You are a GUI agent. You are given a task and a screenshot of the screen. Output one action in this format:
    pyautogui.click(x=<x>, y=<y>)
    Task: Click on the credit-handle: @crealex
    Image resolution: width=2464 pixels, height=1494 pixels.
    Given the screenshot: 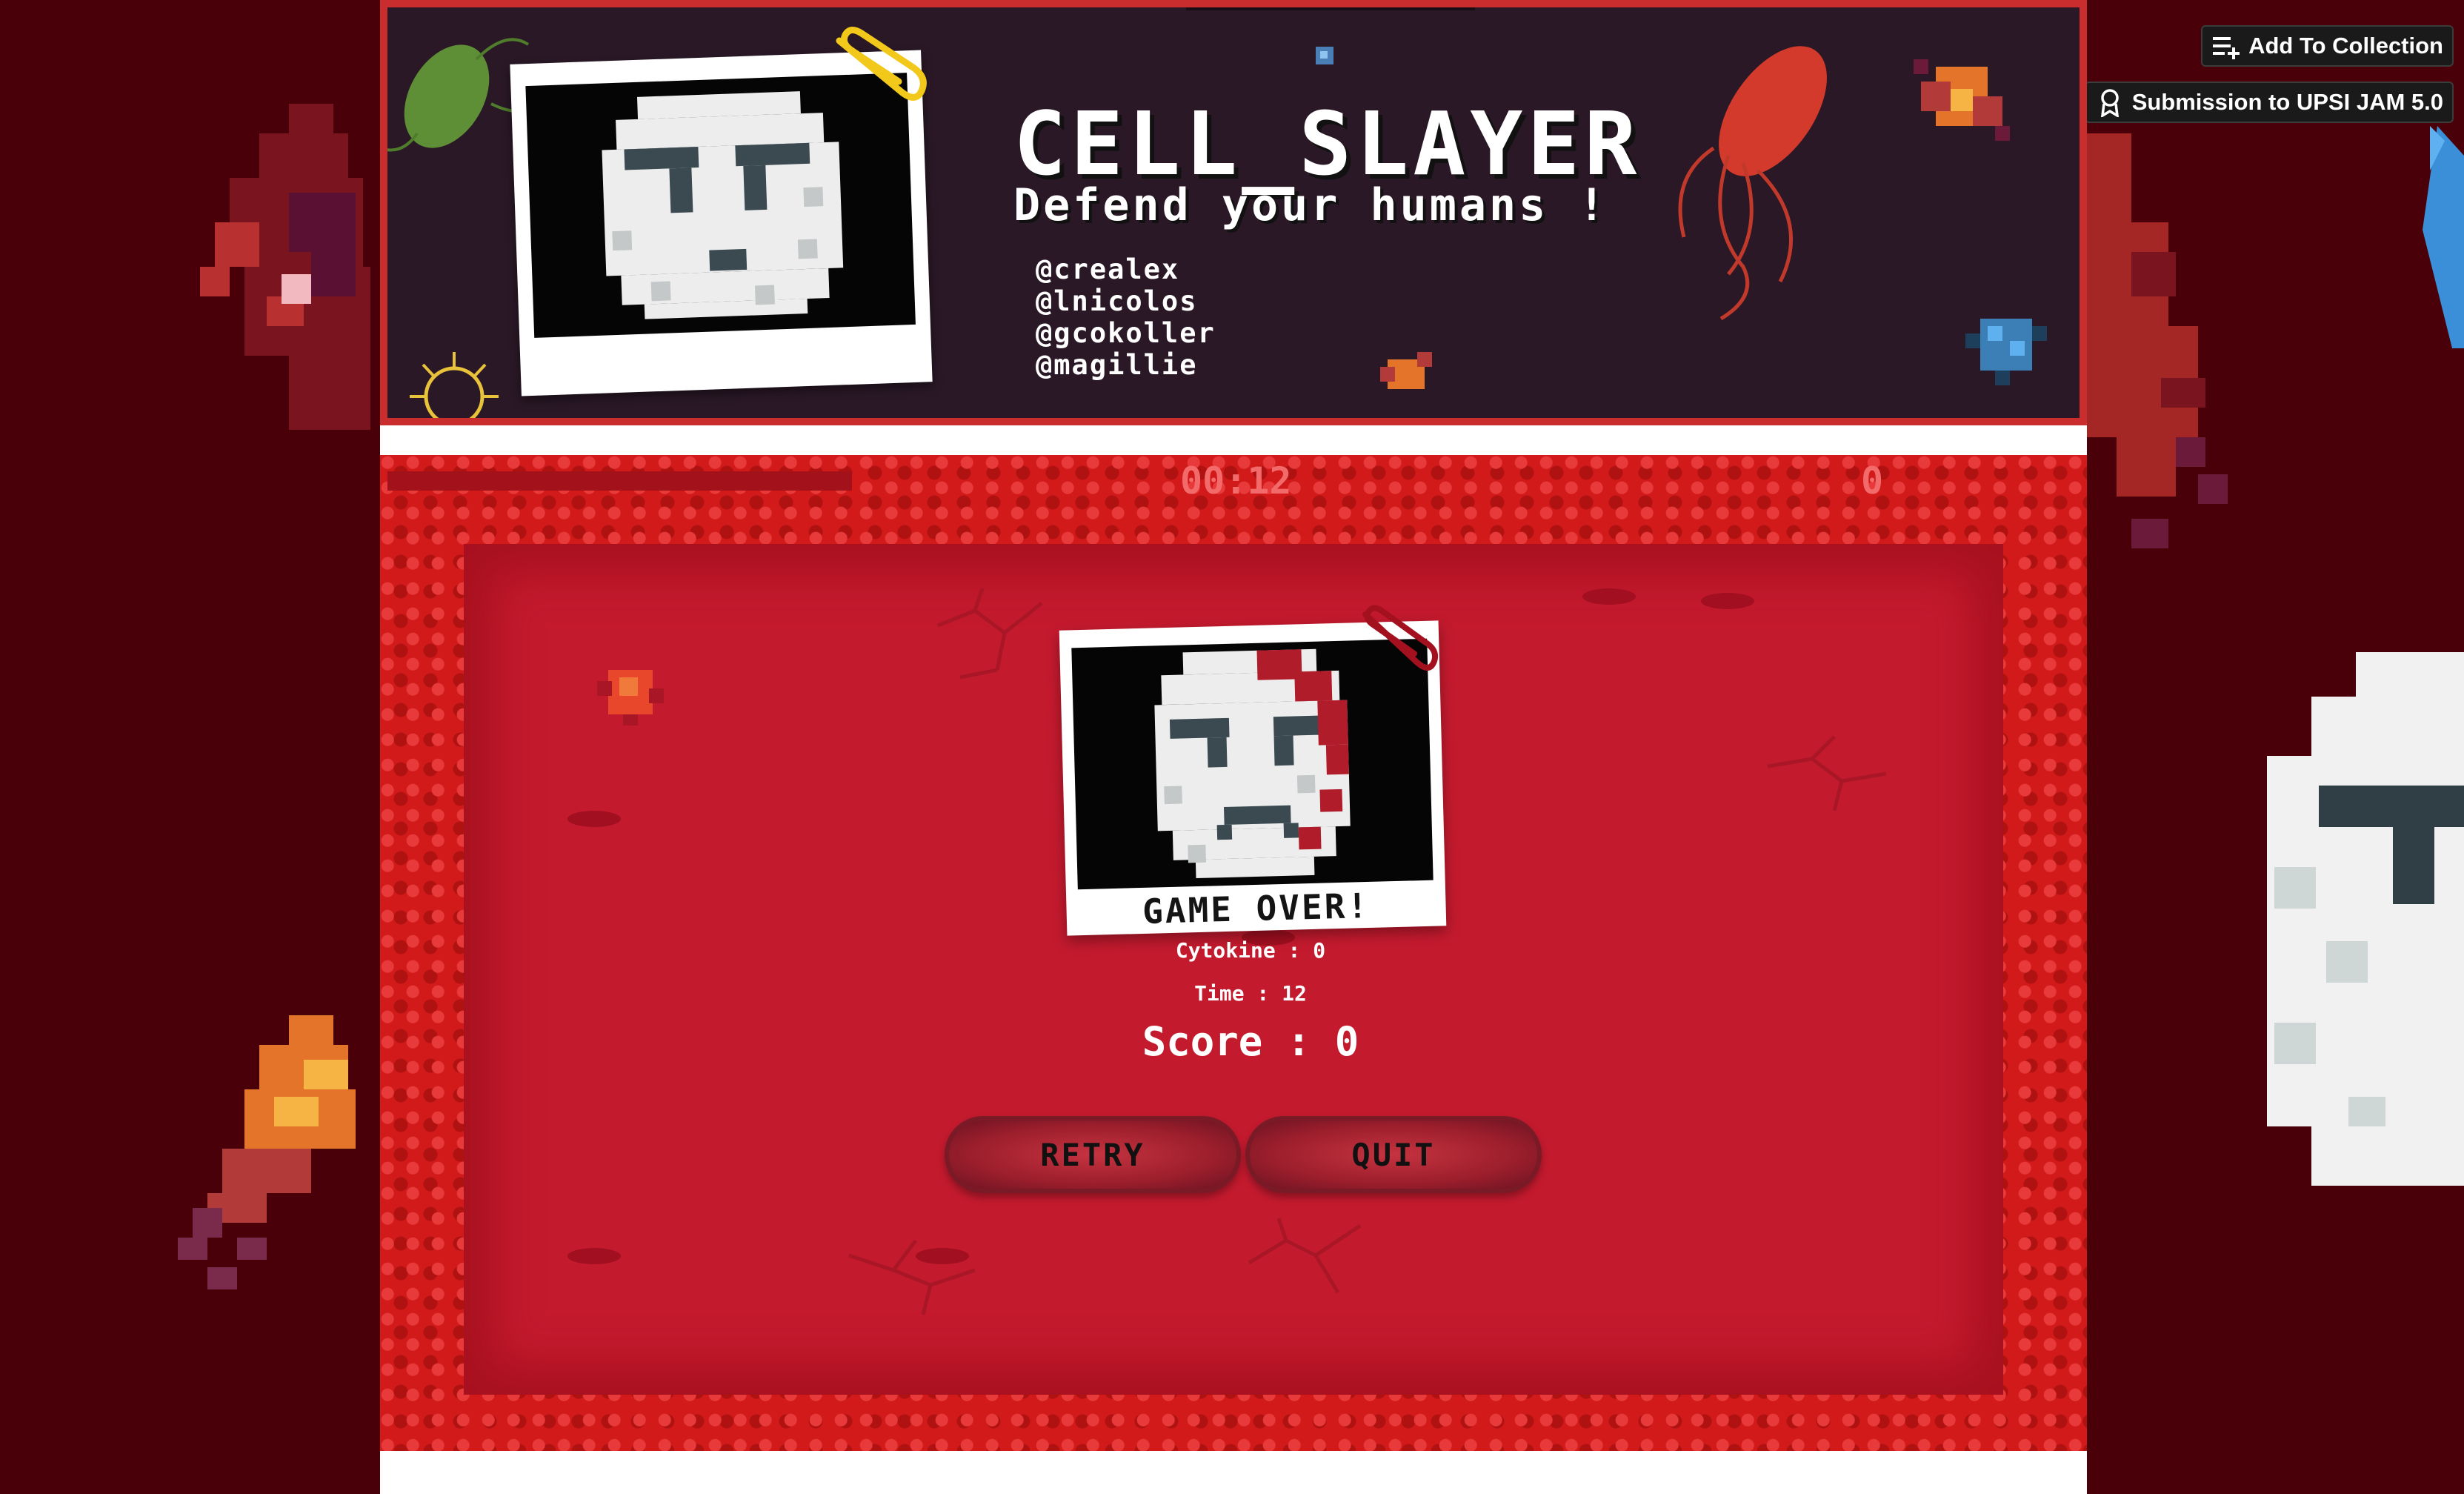 What is the action you would take?
    pyautogui.click(x=1108, y=269)
    